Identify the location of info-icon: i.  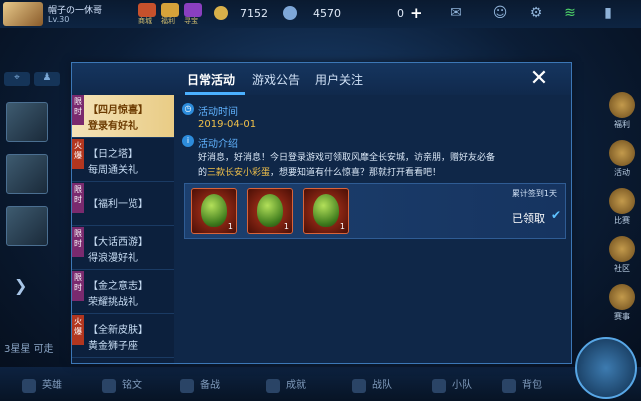
(188, 141).